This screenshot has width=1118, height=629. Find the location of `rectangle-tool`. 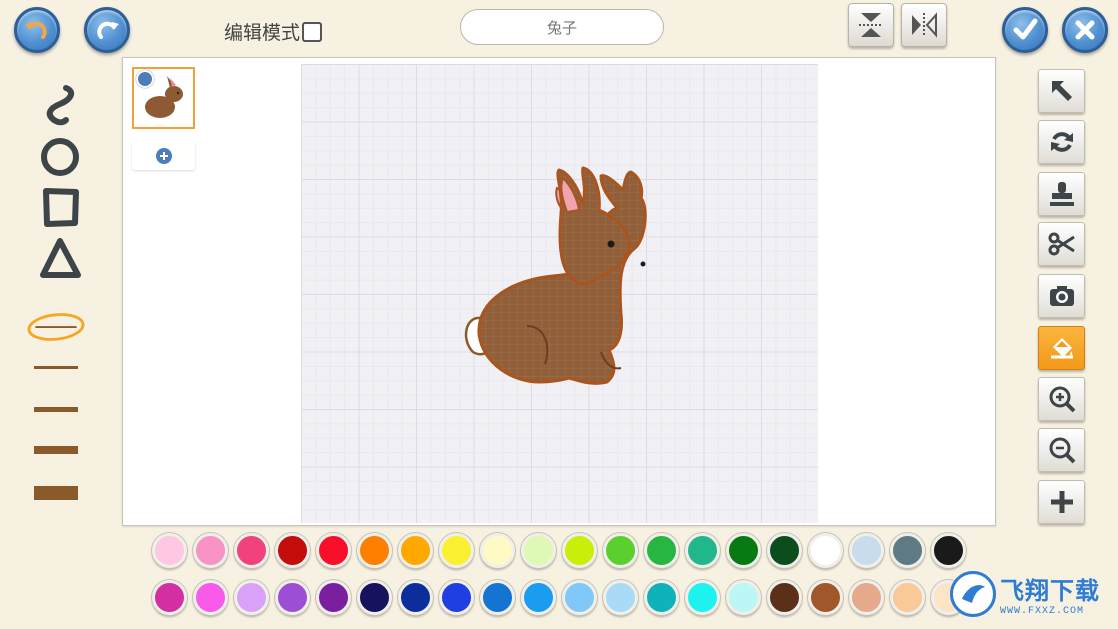

rectangle-tool is located at coordinates (60, 208).